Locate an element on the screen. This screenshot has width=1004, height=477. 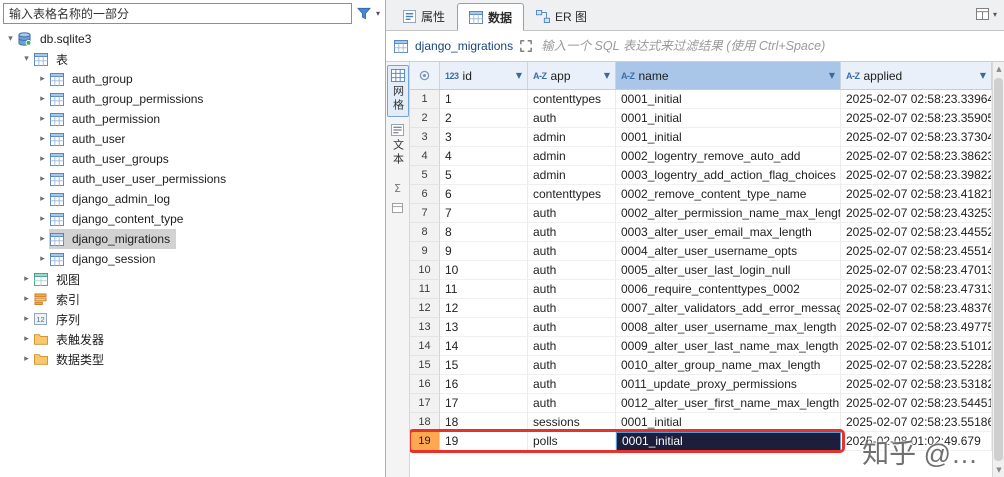
tree-item-table-auth-user-user-permissions: ▸ auth_user_user_permissions is located at coordinates (192, 179).